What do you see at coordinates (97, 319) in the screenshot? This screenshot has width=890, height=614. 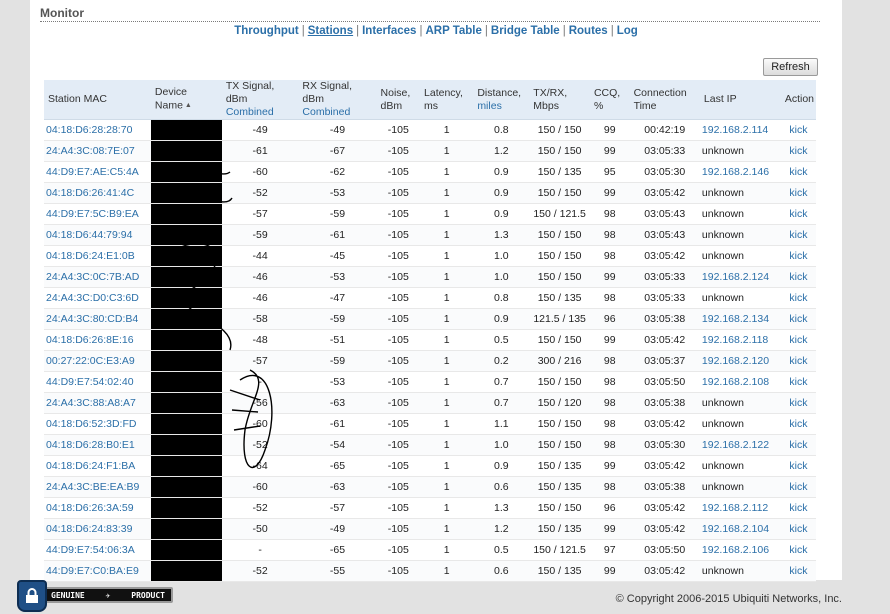 I see `station-mac-link: 24:A4:3C:80:CD:B4` at bounding box center [97, 319].